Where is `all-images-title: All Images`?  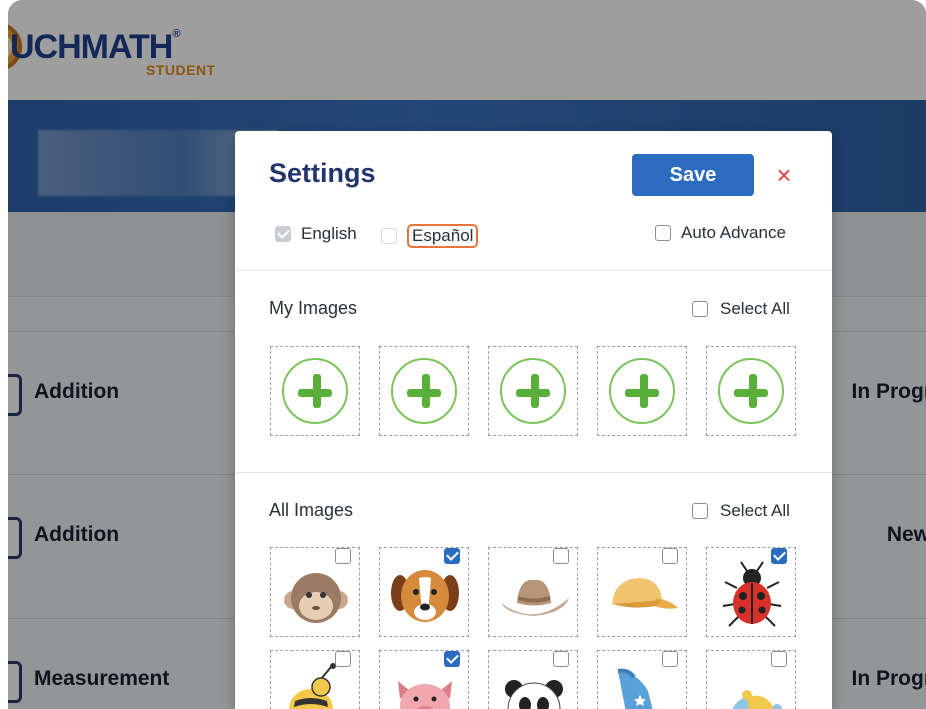 all-images-title: All Images is located at coordinates (311, 510).